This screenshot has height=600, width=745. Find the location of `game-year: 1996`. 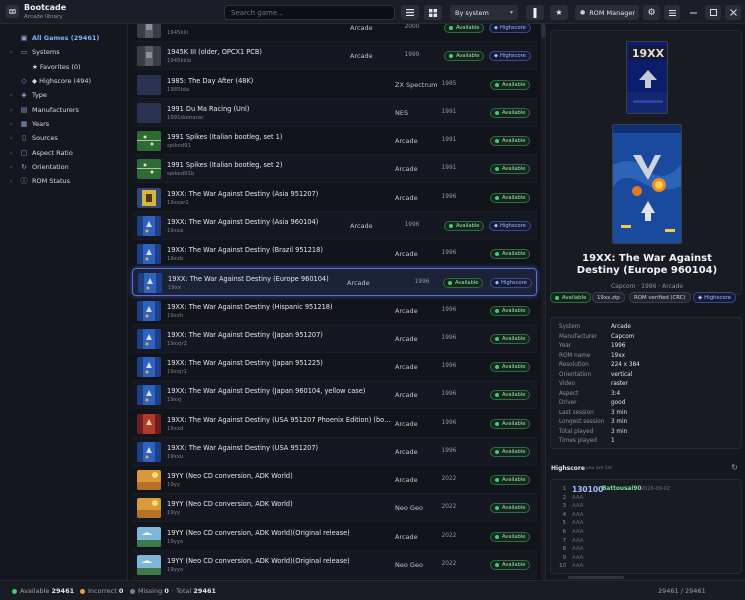

game-year: 1996 is located at coordinates (449, 309).